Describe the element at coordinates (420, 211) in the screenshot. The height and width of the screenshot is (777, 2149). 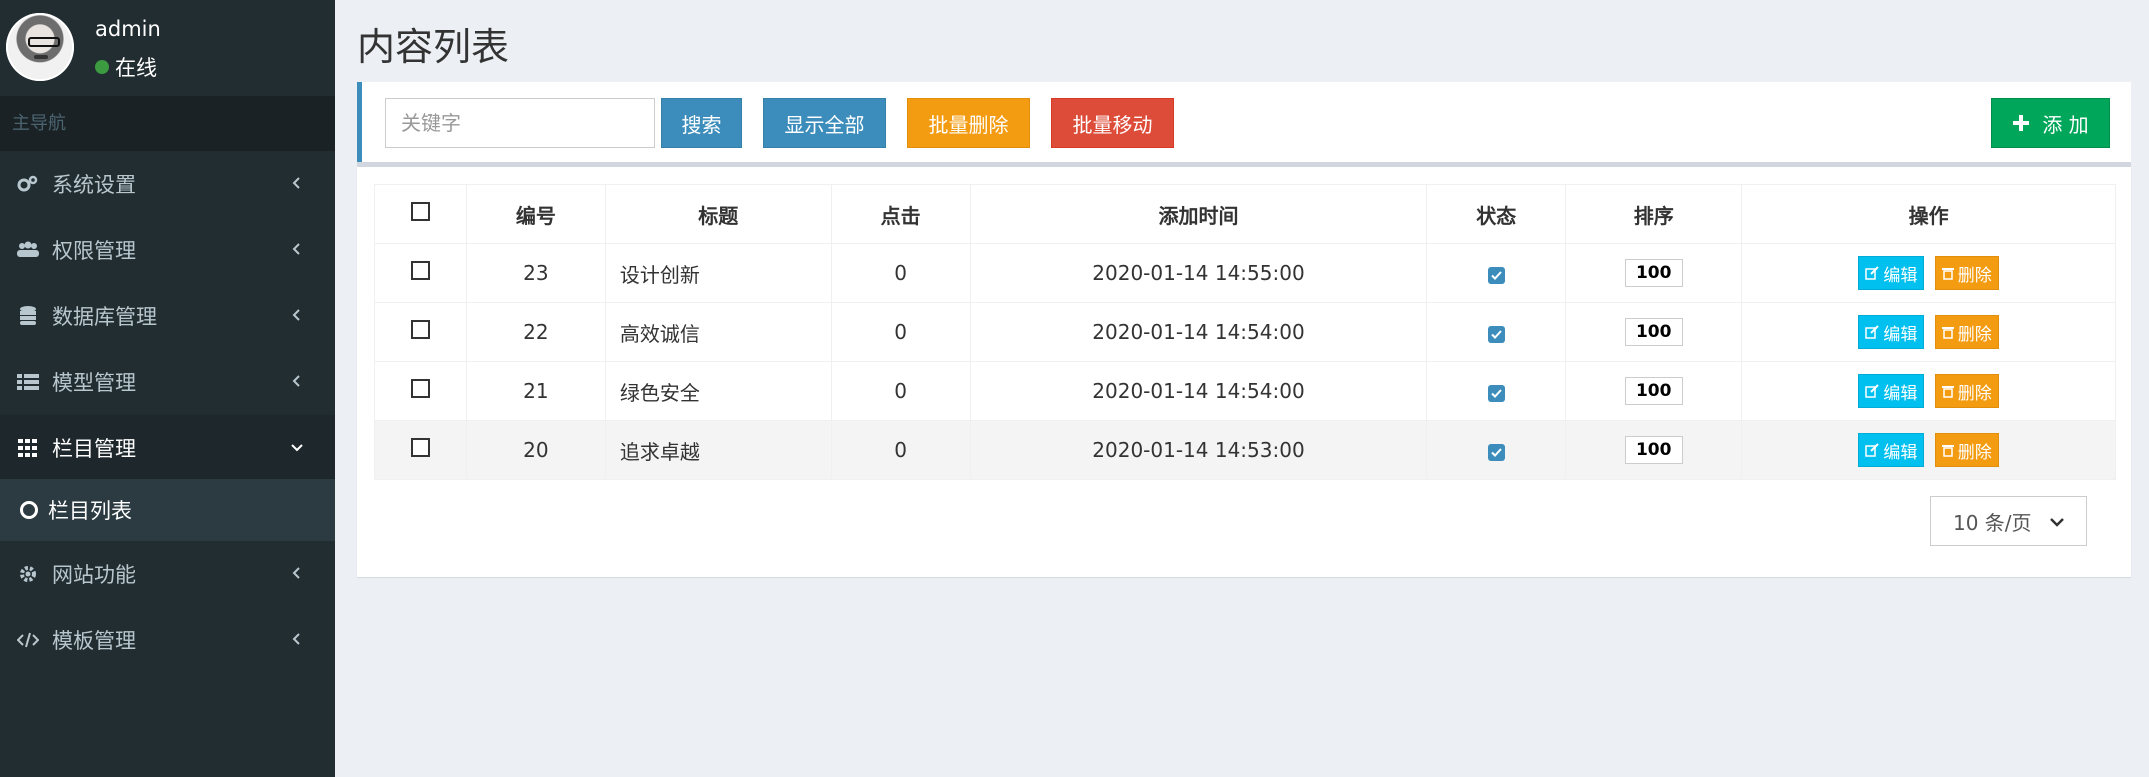
I see `select-all-checkbox` at that location.